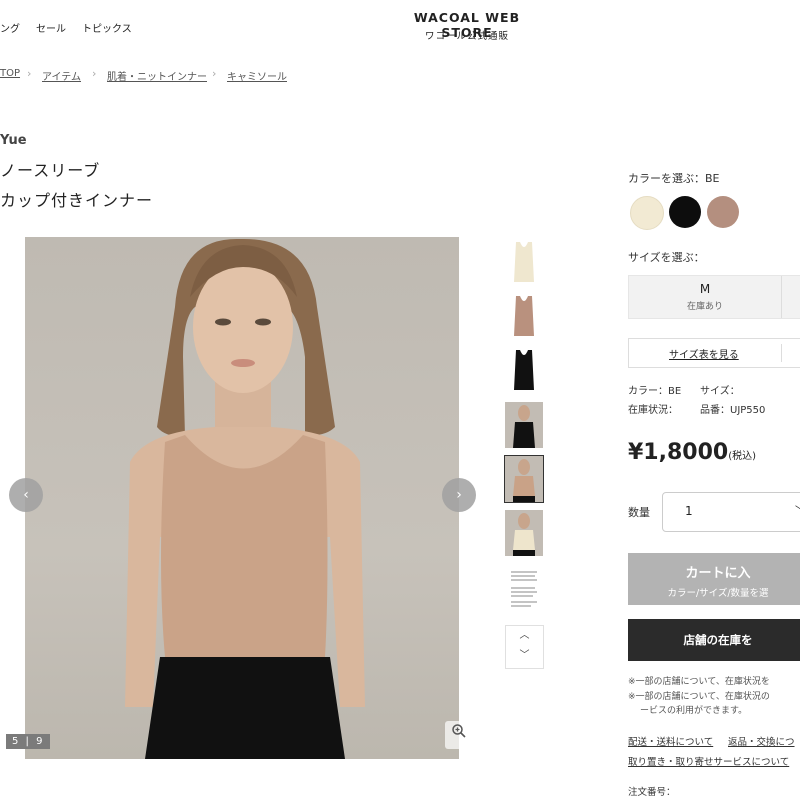 The image size is (800, 800). Describe the element at coordinates (708, 761) in the screenshot. I see `reservation-info-link: 取り置き・取り寄せサービスについて` at that location.